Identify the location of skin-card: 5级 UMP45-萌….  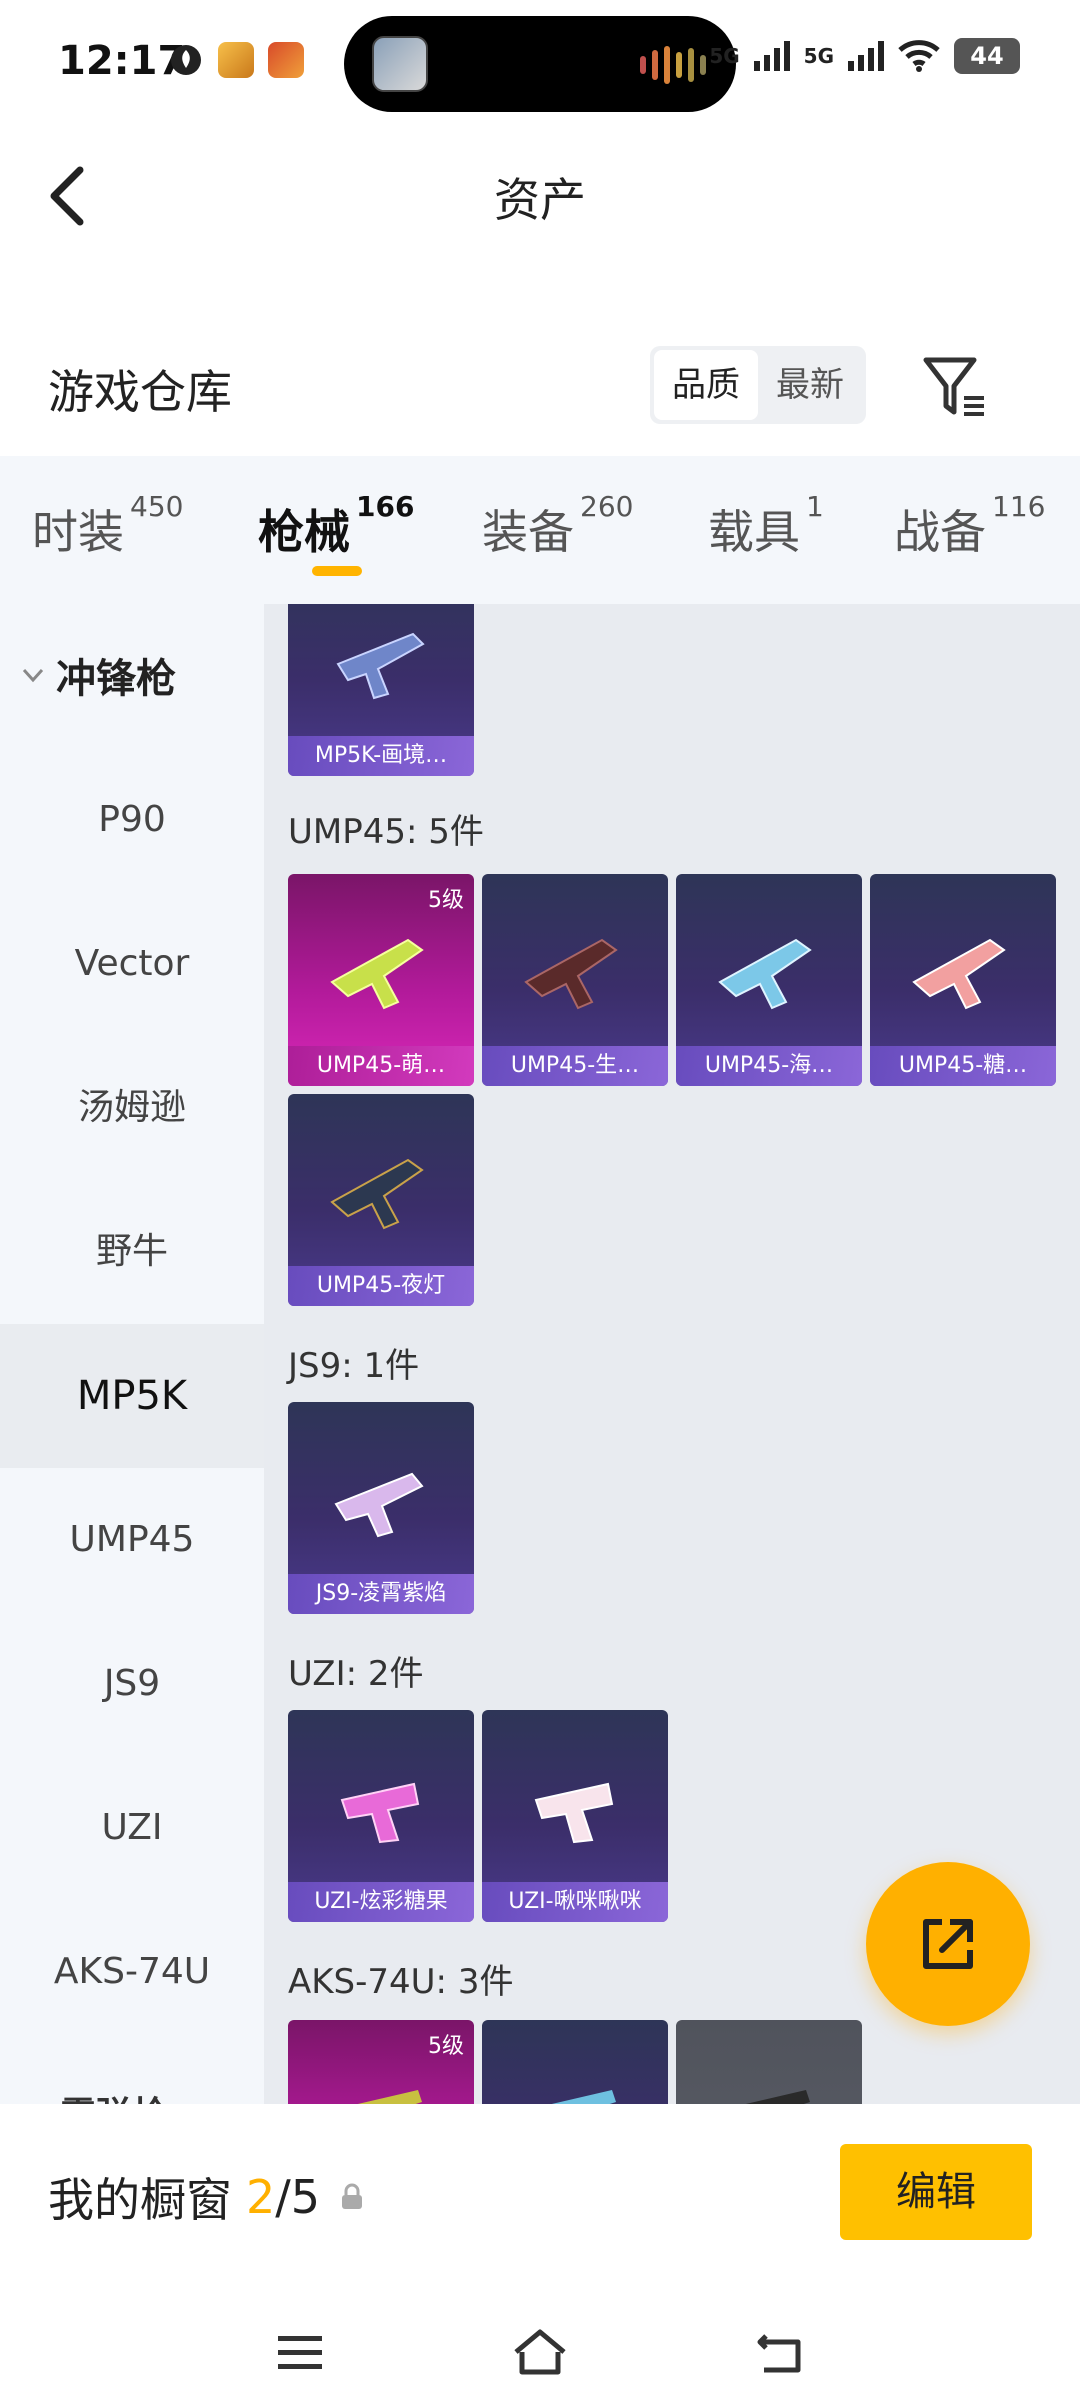
(381, 980).